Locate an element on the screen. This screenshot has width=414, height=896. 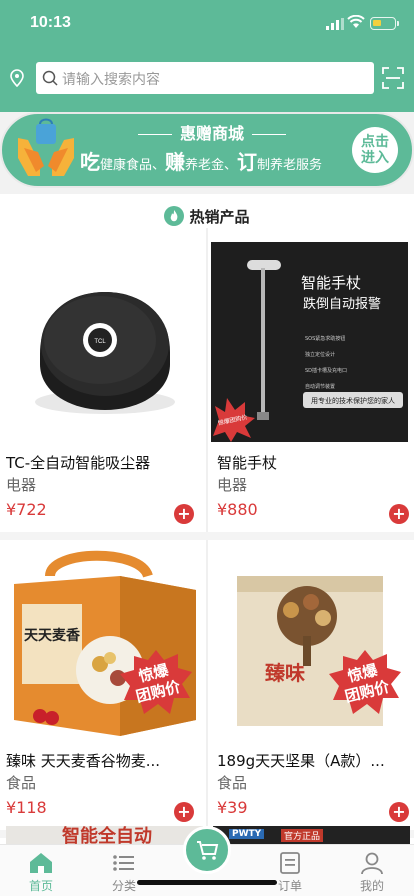
section-title: 热销产品 is located at coordinates (207, 216).